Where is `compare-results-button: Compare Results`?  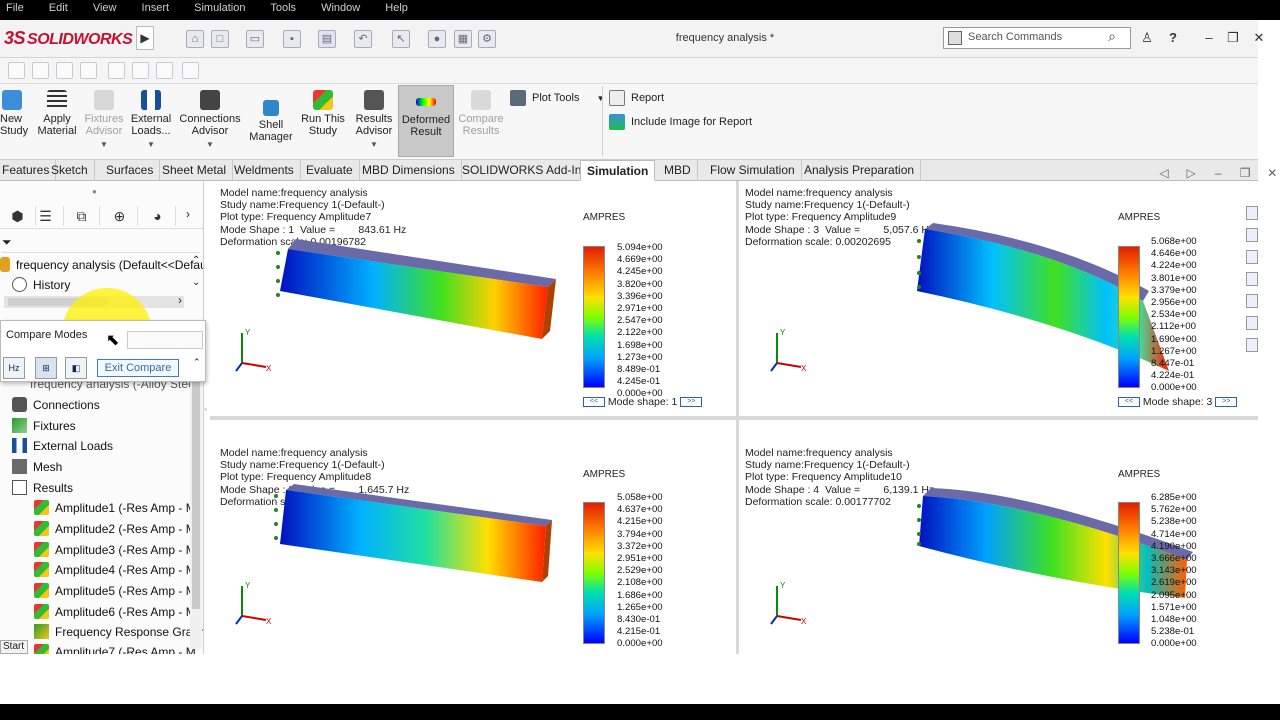 compare-results-button: Compare Results is located at coordinates (481, 111).